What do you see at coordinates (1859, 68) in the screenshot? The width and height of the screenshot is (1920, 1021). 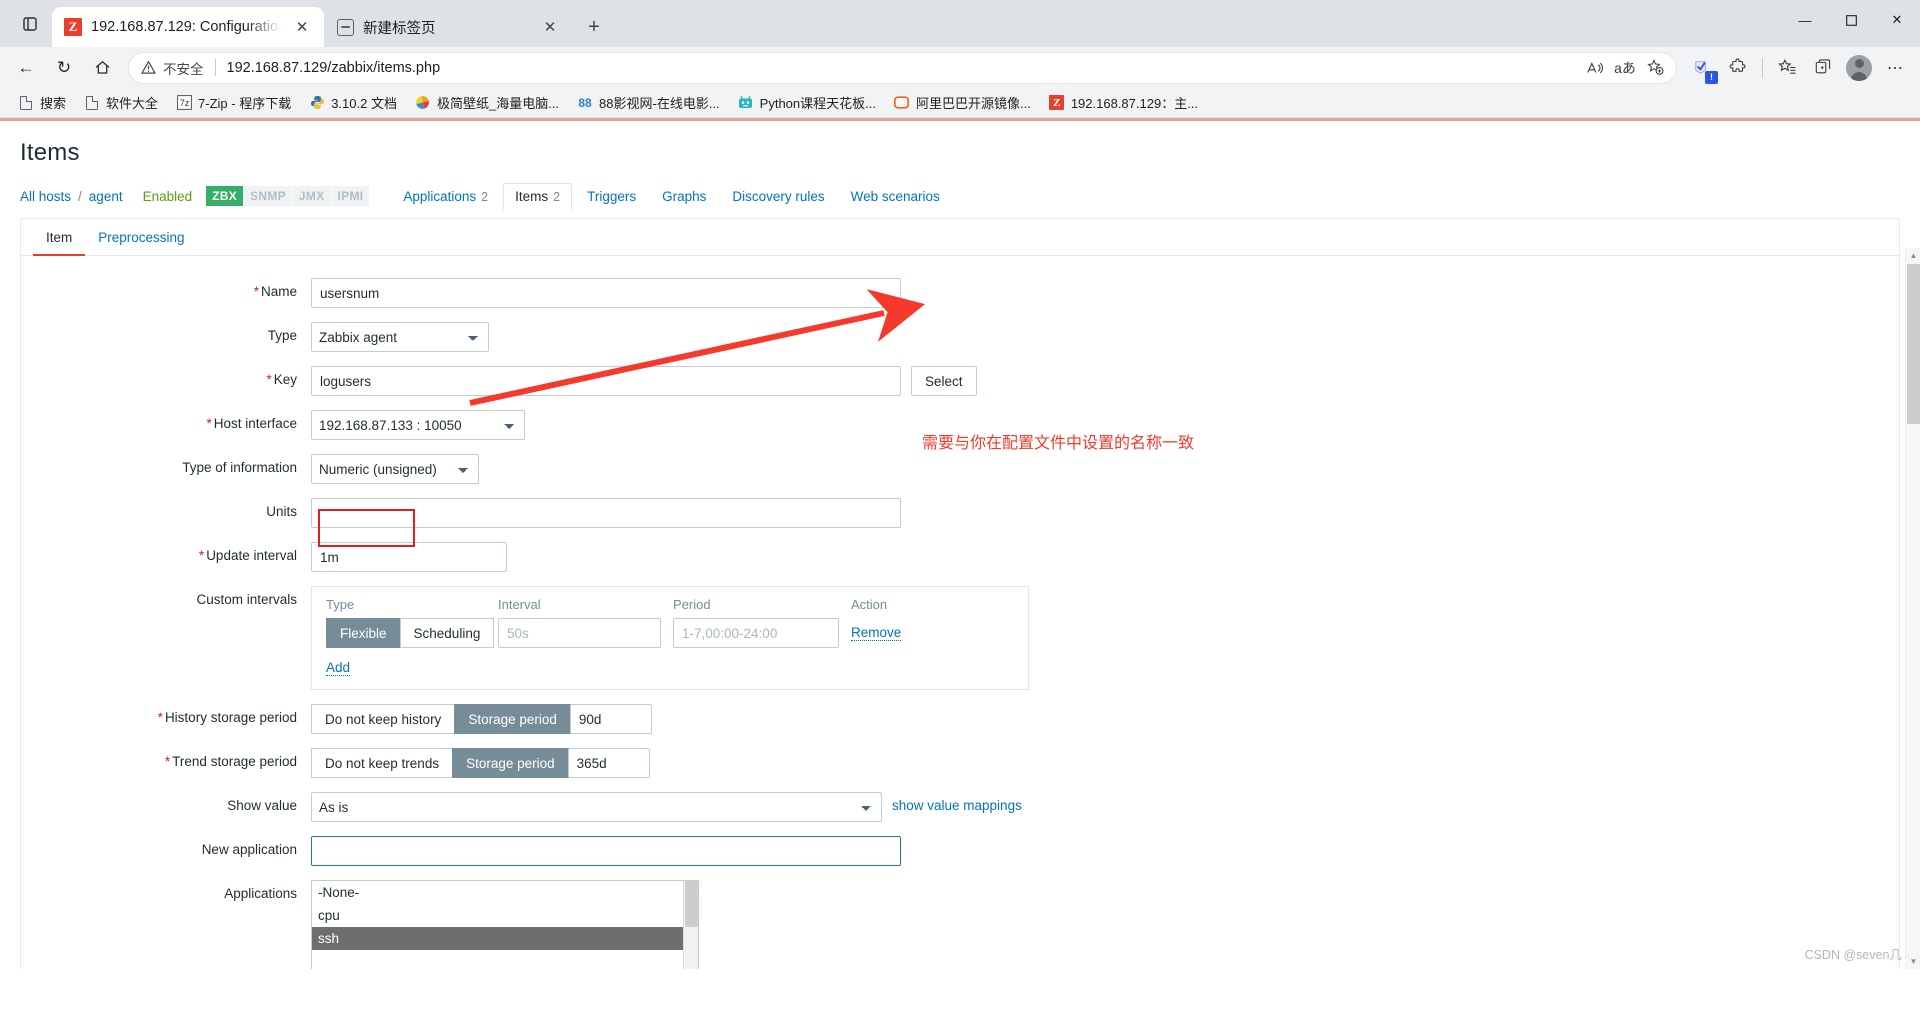 I see `profile-avatar-icon` at bounding box center [1859, 68].